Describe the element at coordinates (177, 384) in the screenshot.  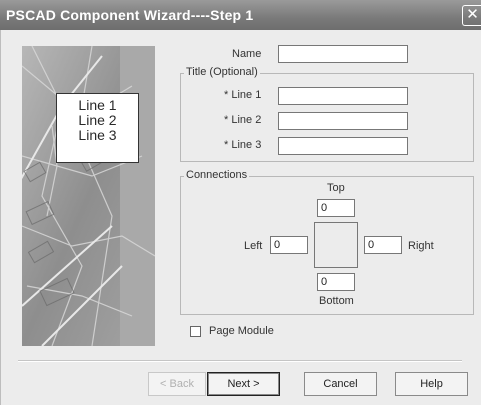
I see `back-button: < Back` at that location.